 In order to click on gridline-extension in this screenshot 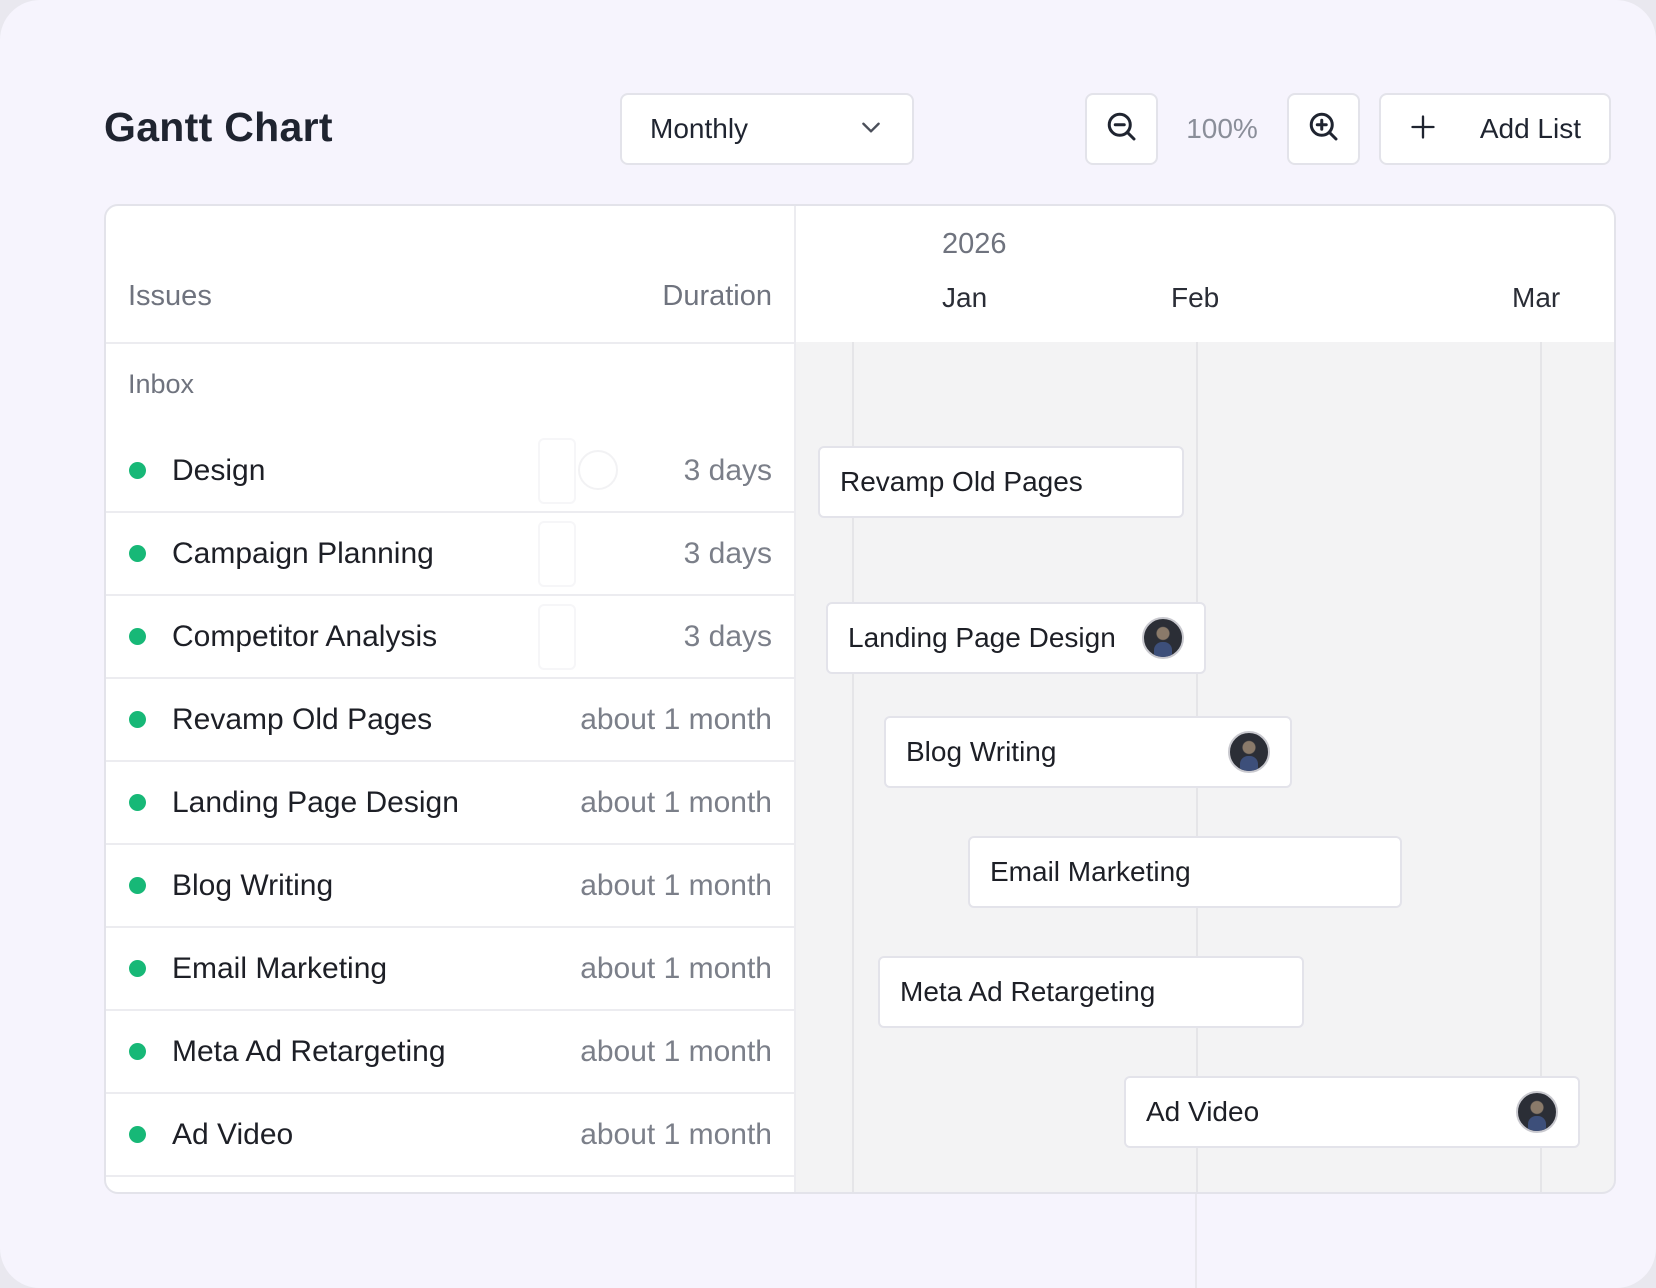, I will do `click(1196, 1241)`.